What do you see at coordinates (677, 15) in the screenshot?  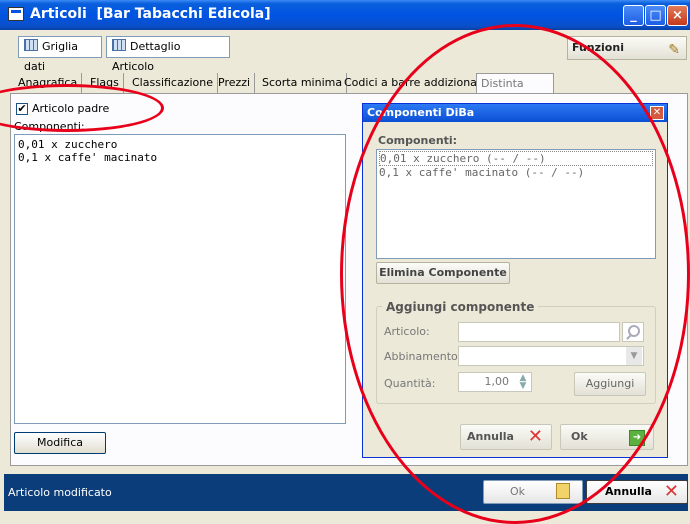 I see `close-button: ×` at bounding box center [677, 15].